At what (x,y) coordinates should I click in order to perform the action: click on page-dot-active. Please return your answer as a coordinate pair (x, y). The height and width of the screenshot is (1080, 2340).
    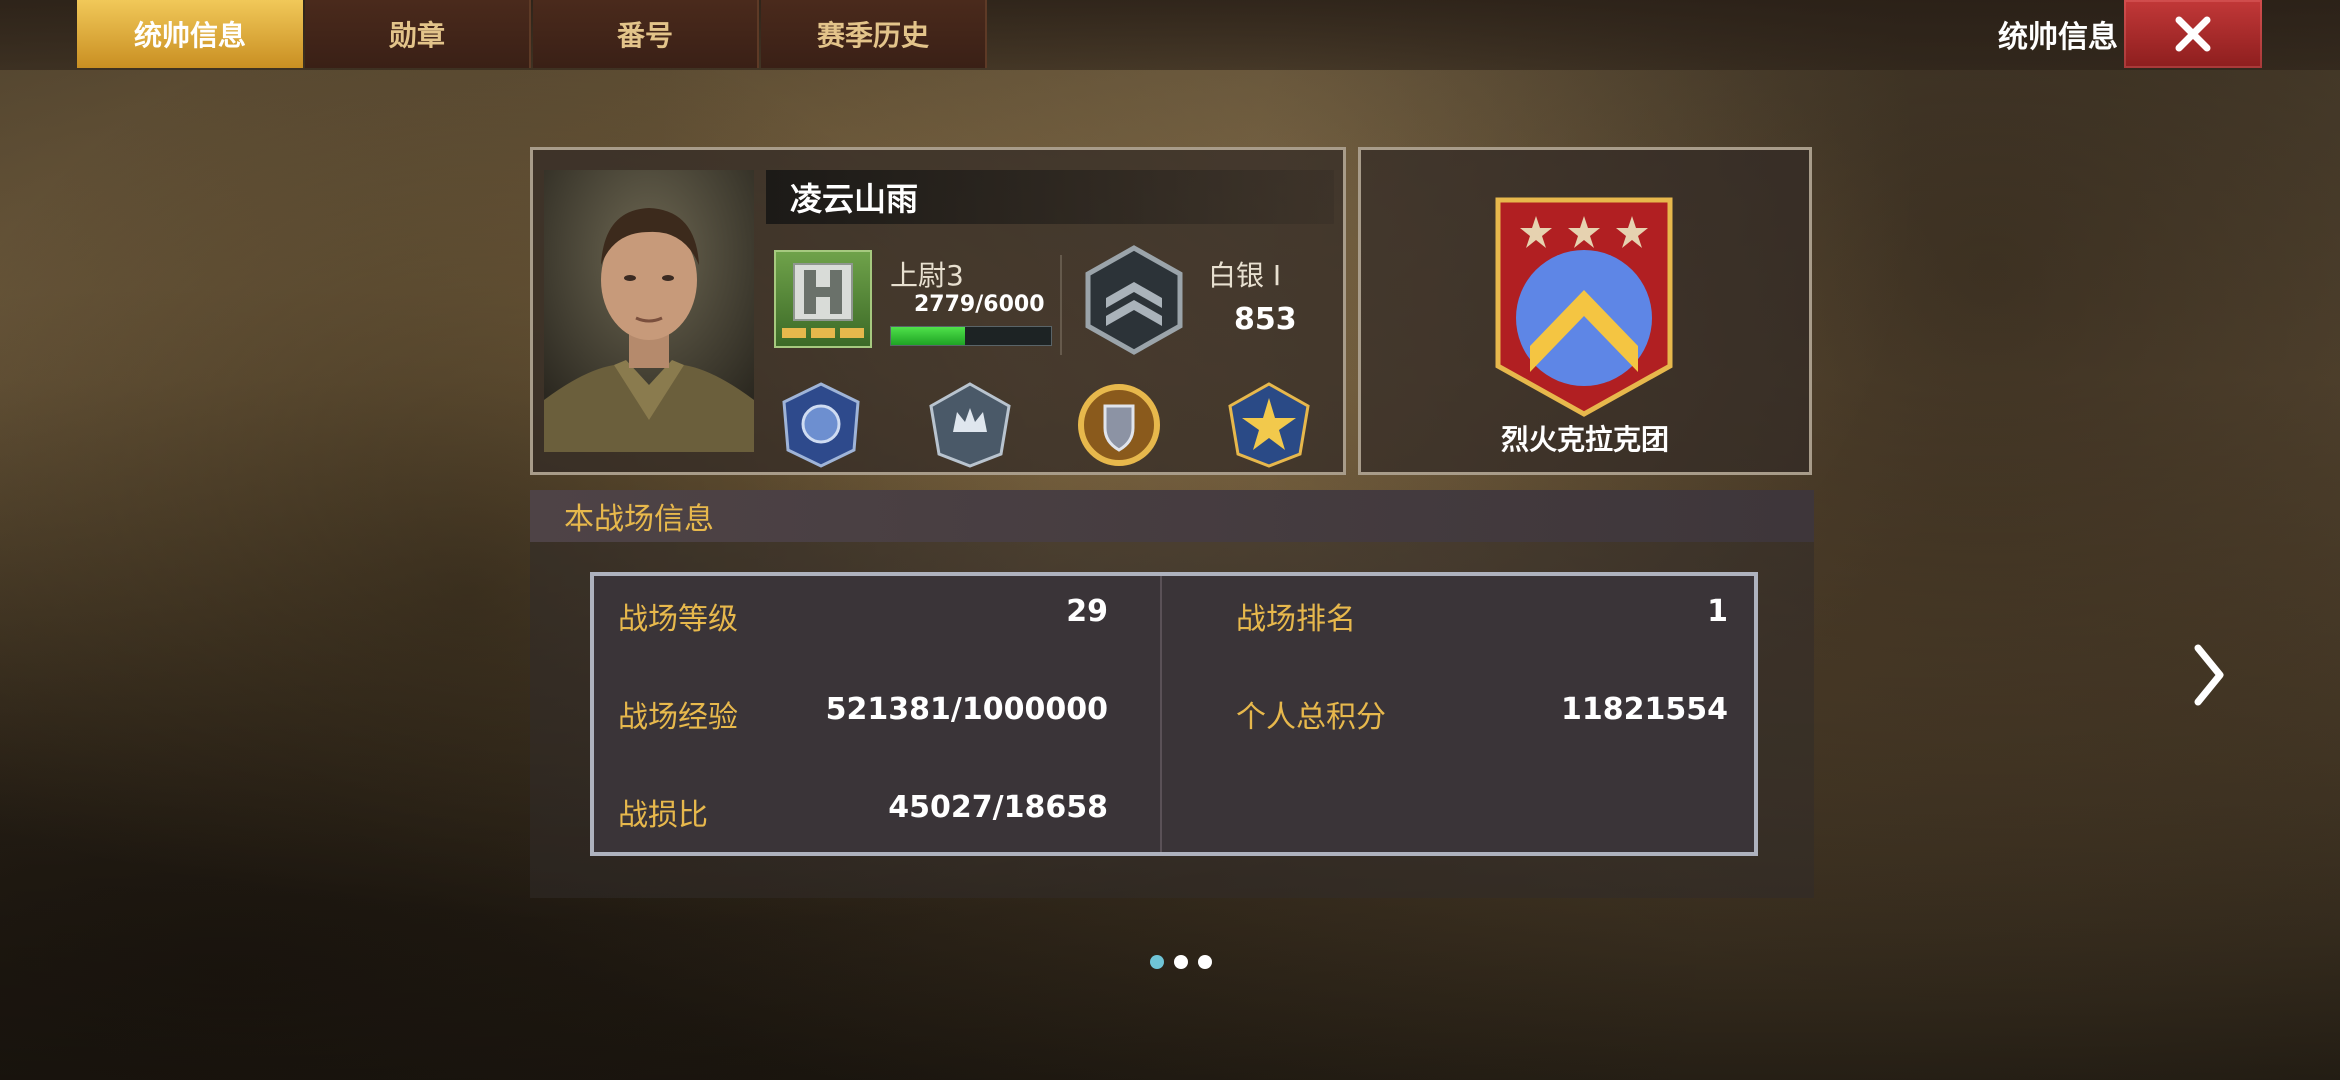
    Looking at the image, I should click on (1157, 962).